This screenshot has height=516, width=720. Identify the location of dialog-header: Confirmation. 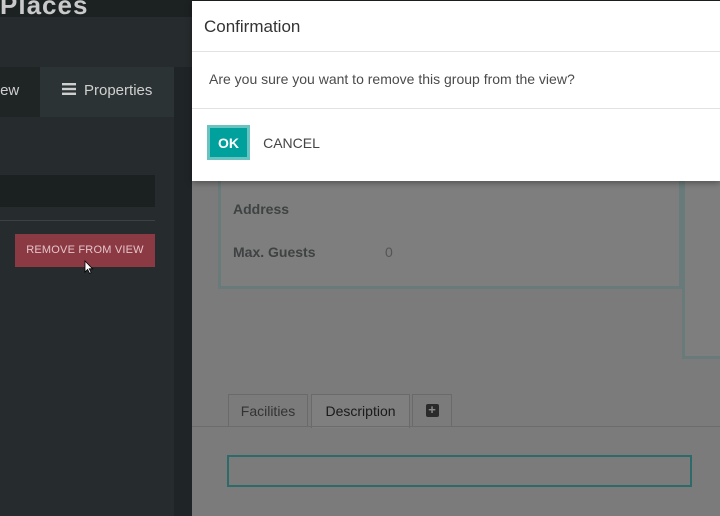
(456, 26).